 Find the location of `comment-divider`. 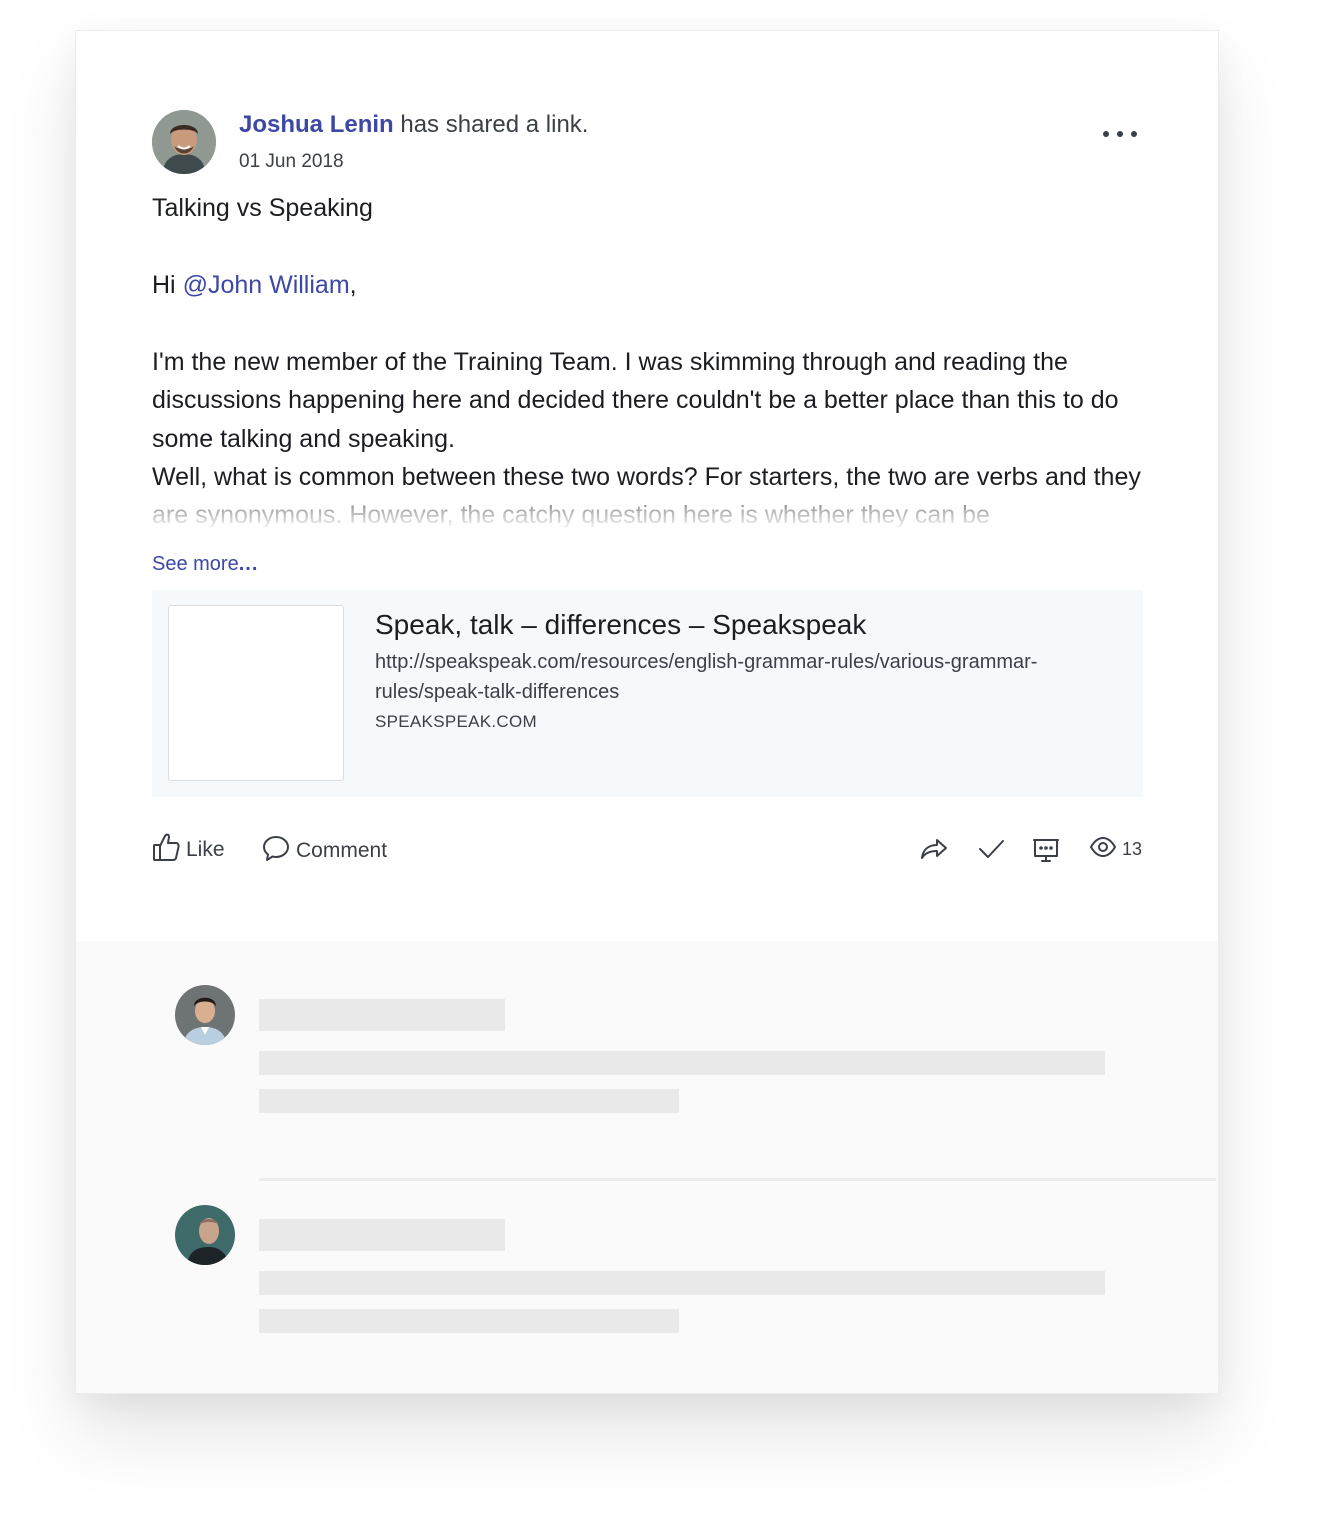

comment-divider is located at coordinates (737, 1179).